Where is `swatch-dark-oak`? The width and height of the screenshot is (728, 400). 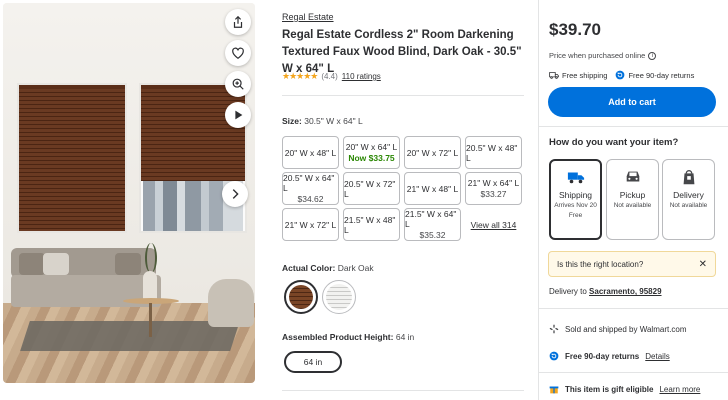
swatch-dark-oak is located at coordinates (301, 297).